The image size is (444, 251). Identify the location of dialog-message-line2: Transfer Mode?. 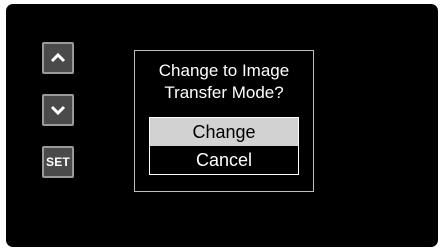
(224, 92).